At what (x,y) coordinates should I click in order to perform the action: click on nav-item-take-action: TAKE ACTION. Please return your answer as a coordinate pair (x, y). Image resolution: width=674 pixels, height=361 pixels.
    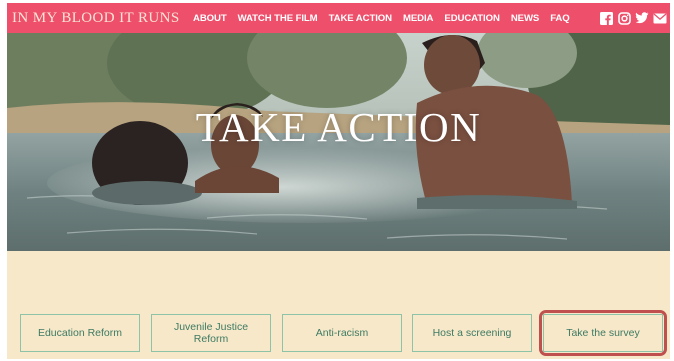
    Looking at the image, I should click on (360, 18).